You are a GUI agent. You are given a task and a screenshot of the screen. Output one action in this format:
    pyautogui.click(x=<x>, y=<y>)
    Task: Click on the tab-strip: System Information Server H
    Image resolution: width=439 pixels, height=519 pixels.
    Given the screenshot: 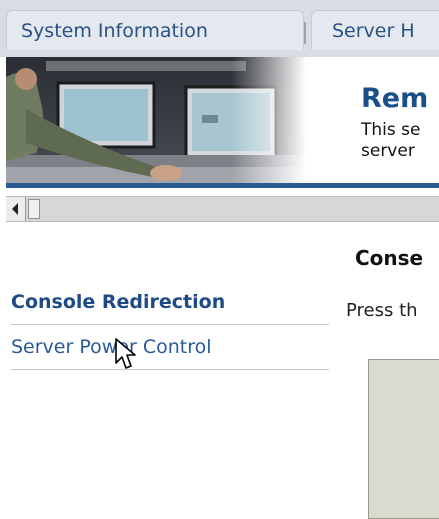 What is the action you would take?
    pyautogui.click(x=219, y=28)
    